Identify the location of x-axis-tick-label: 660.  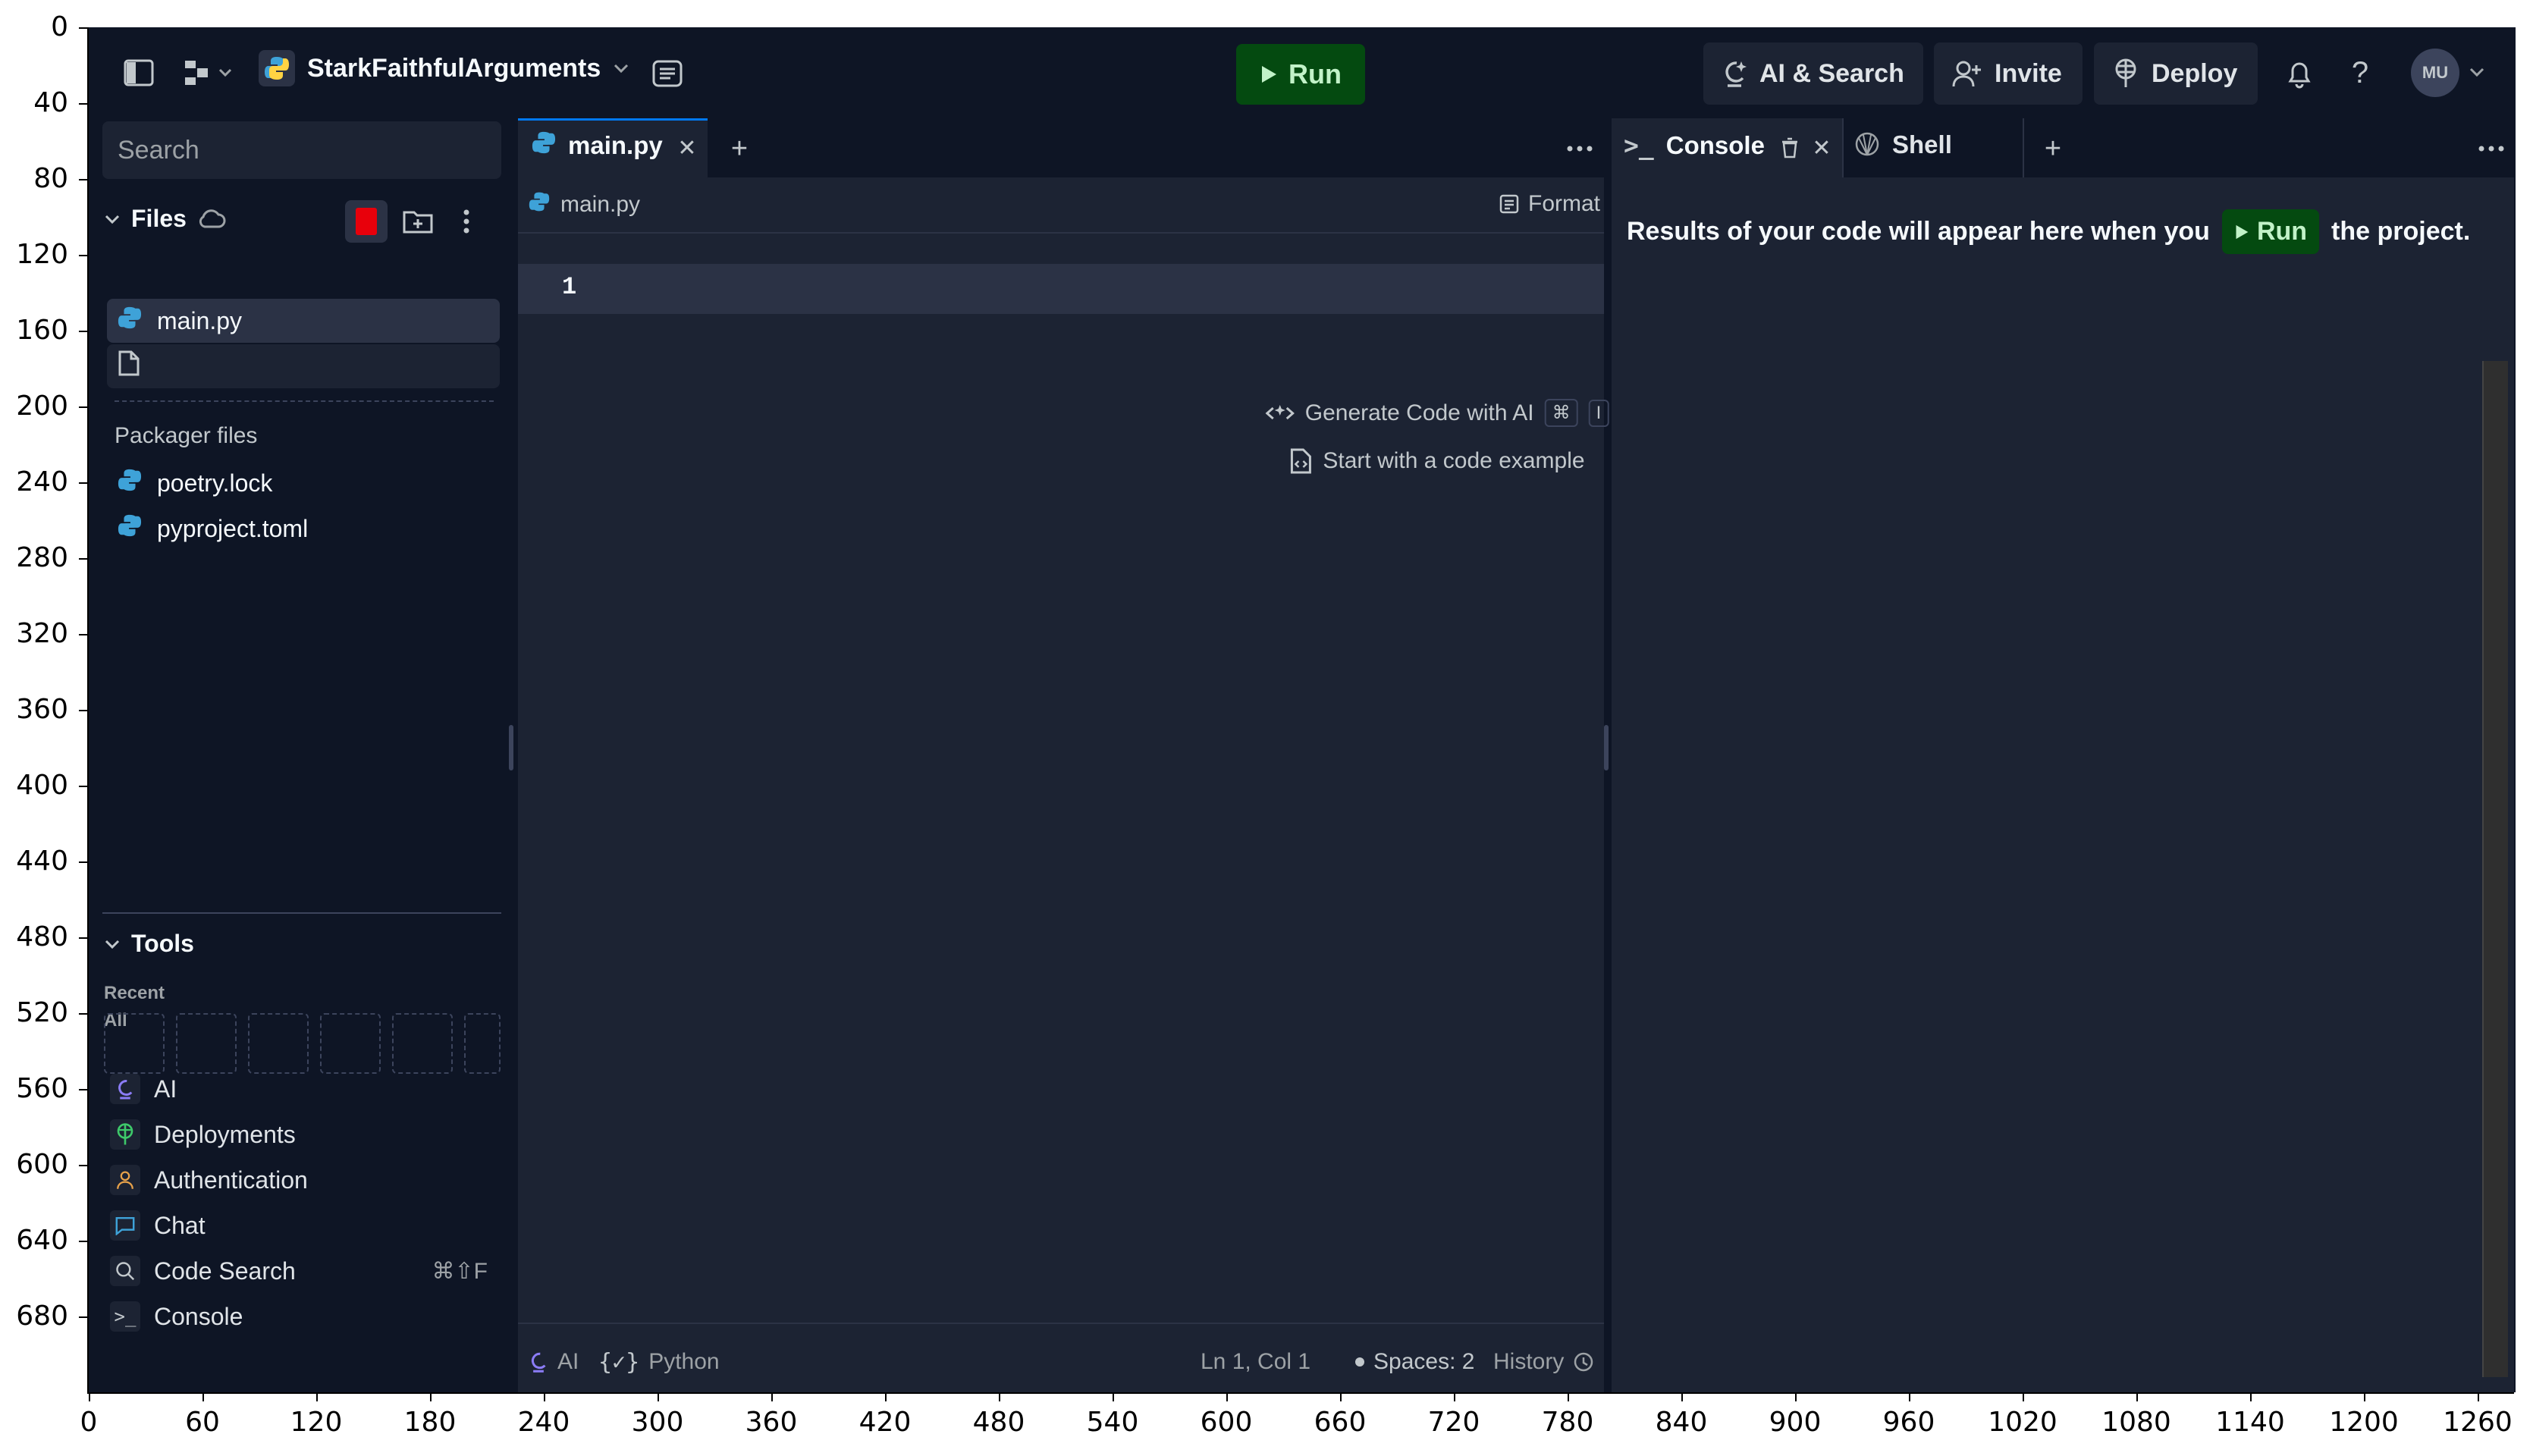
(1340, 1422).